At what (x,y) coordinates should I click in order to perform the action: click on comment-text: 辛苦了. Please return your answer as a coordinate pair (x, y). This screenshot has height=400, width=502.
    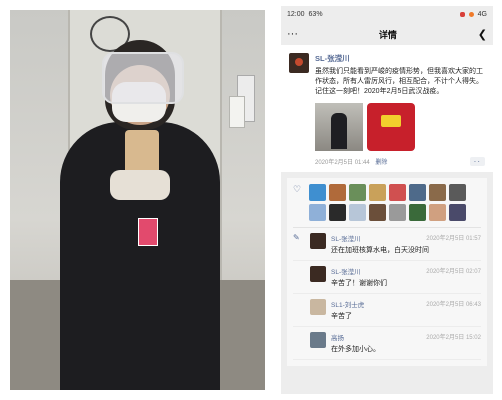
    Looking at the image, I should click on (341, 316).